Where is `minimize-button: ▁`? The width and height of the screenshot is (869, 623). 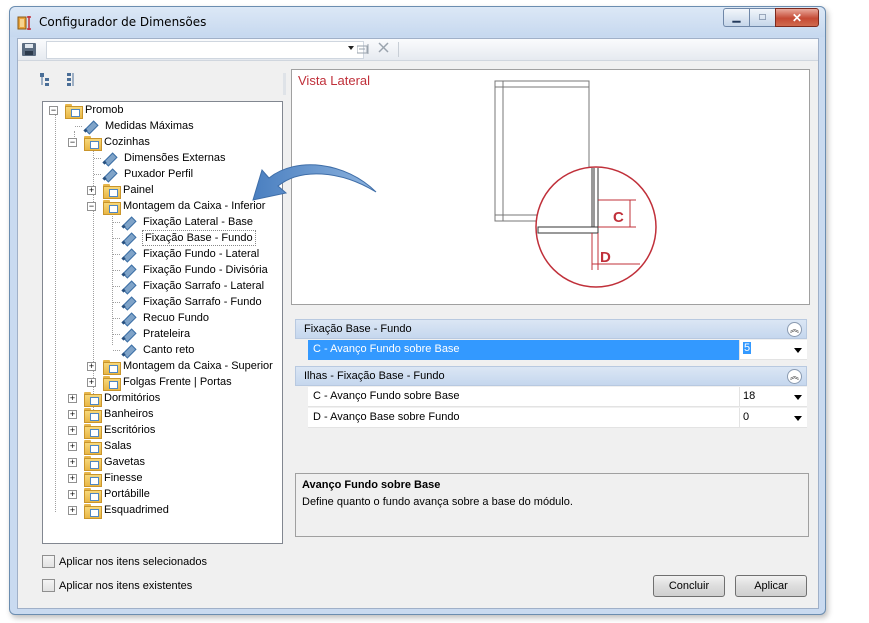
minimize-button: ▁ is located at coordinates (736, 17).